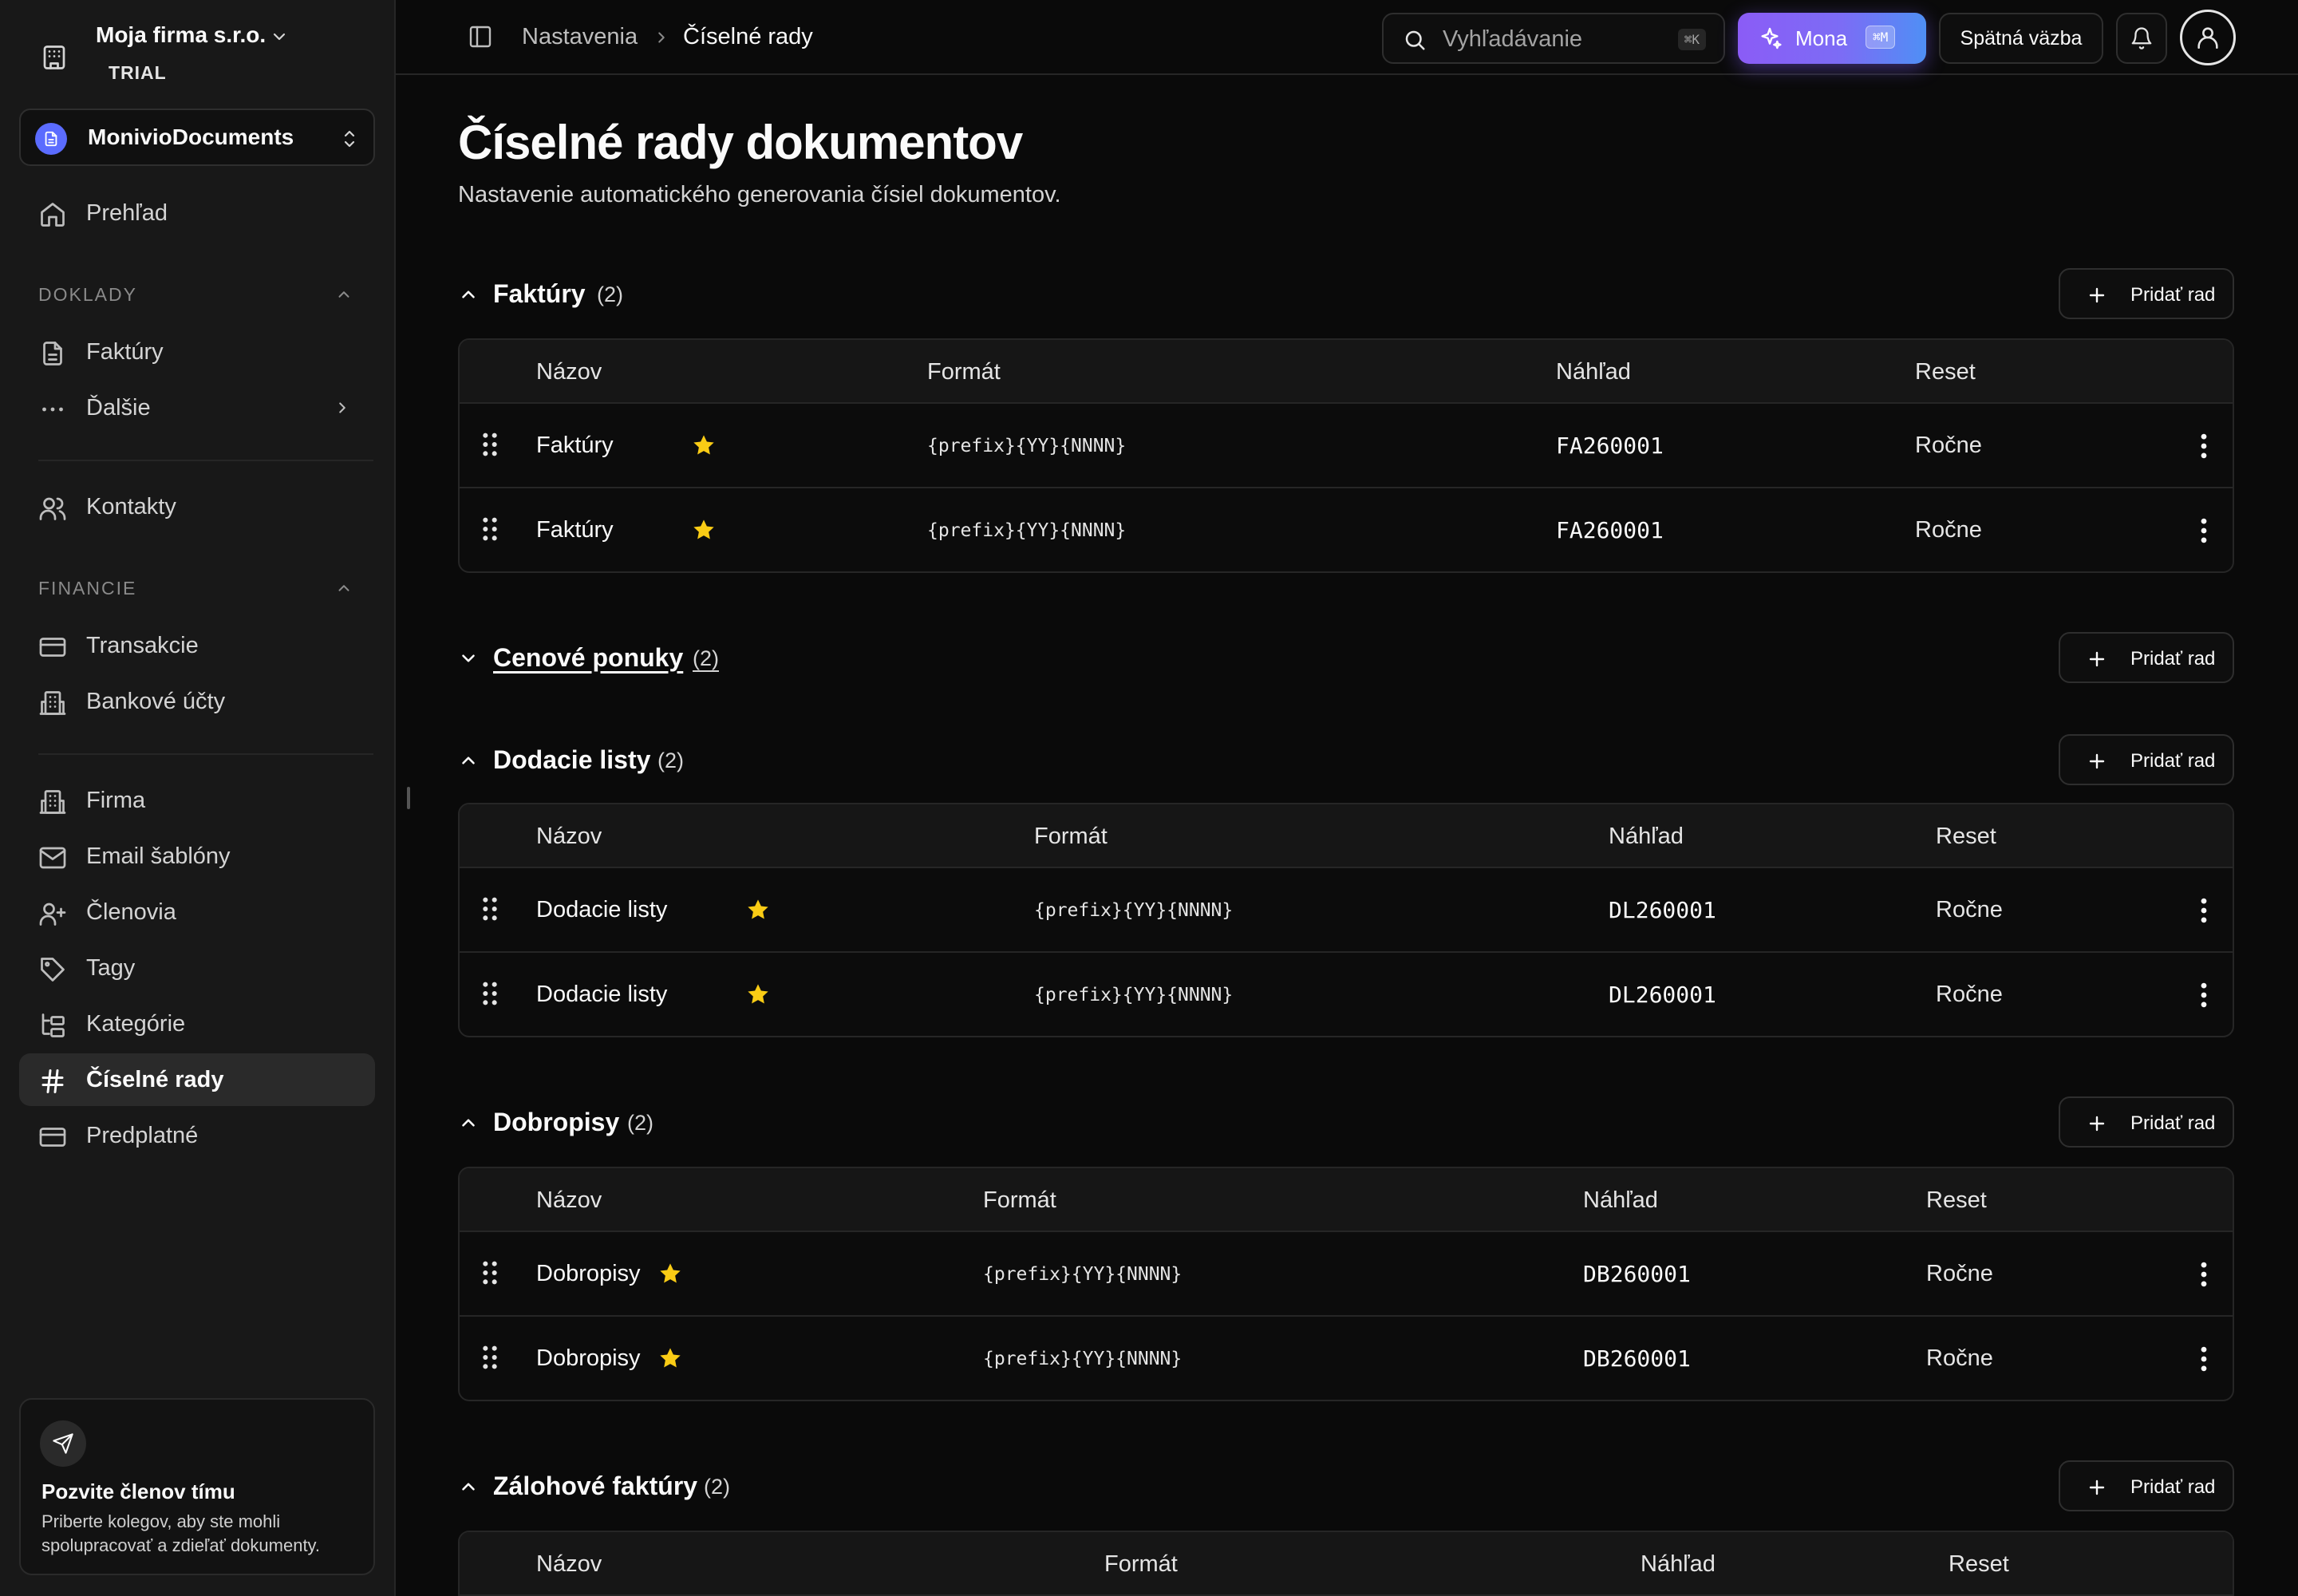  Describe the element at coordinates (1083, 1274) in the screenshot. I see `row-format: {prefix}{YY}{NNNN}` at that location.